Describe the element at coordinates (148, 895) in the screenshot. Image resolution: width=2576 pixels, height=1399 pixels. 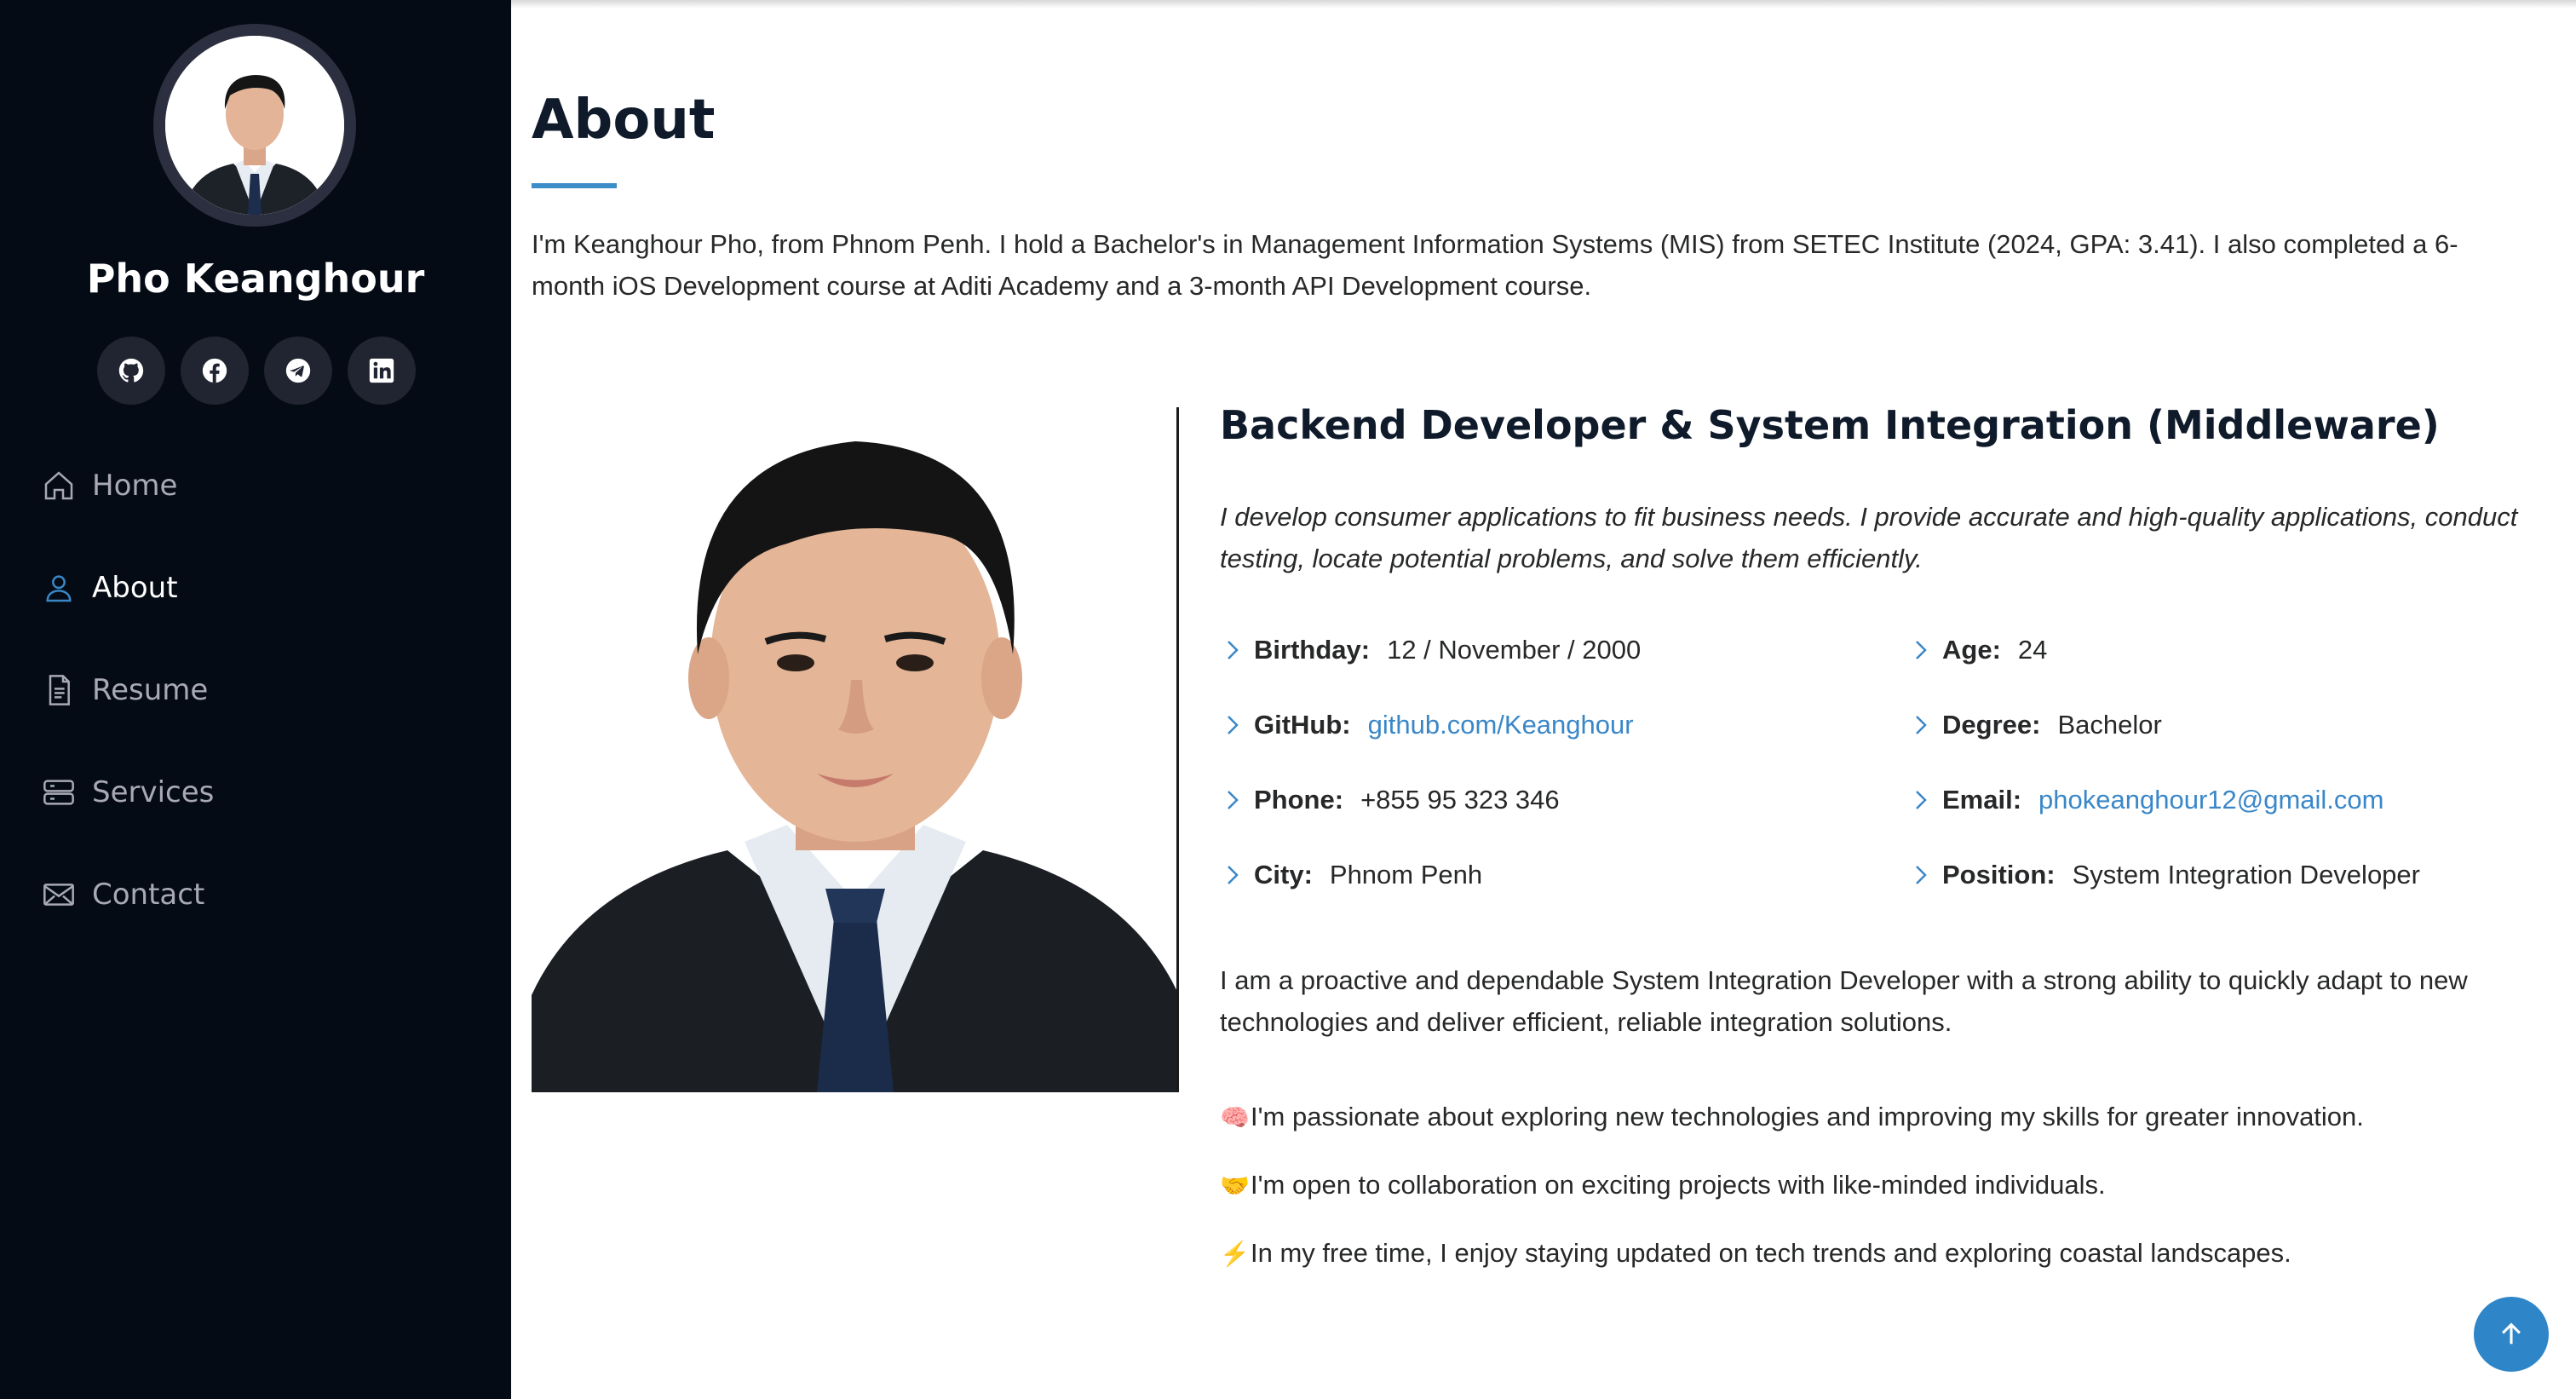
I see `nav-label: Contact` at that location.